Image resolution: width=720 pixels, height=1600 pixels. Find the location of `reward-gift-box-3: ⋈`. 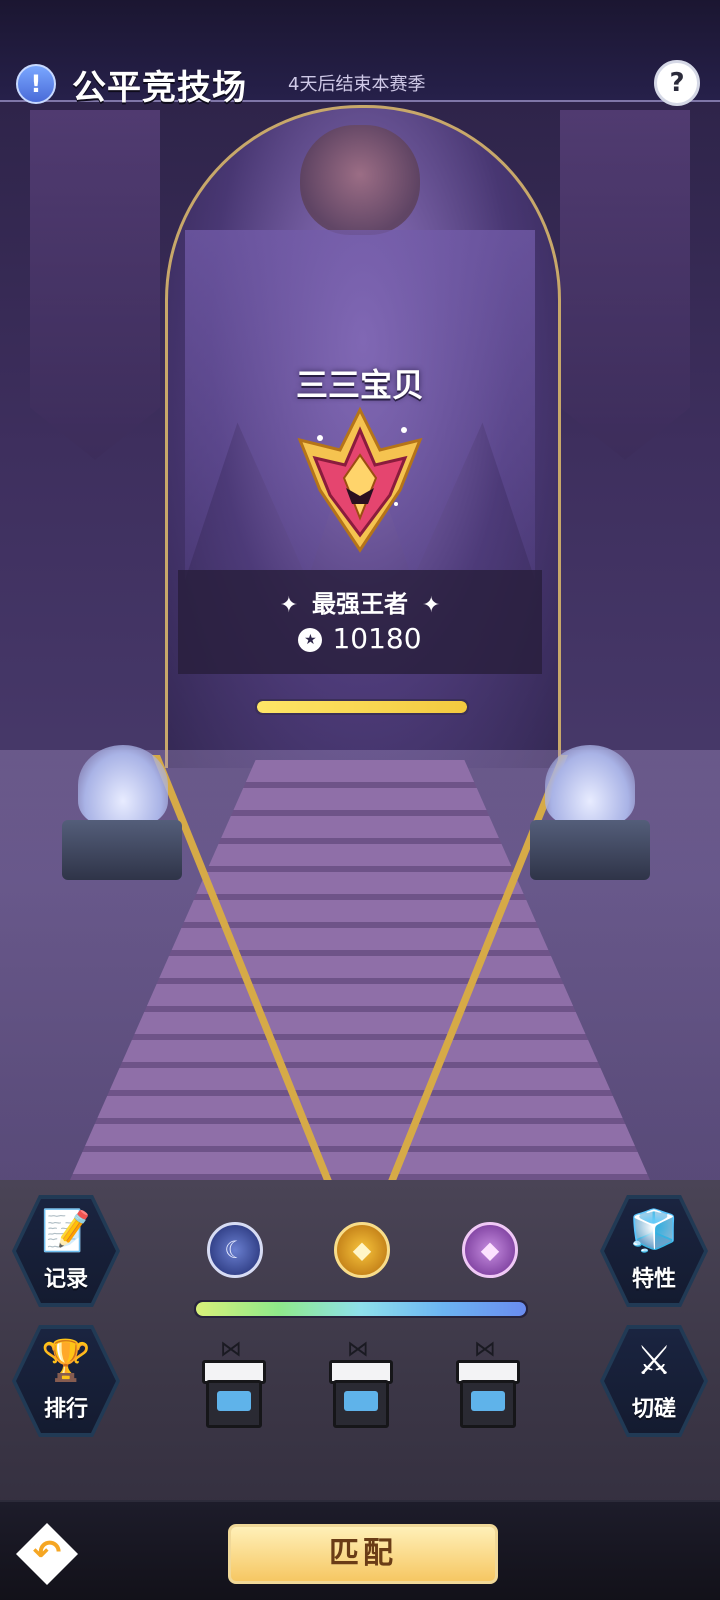

reward-gift-box-3: ⋈ is located at coordinates (486, 1382).